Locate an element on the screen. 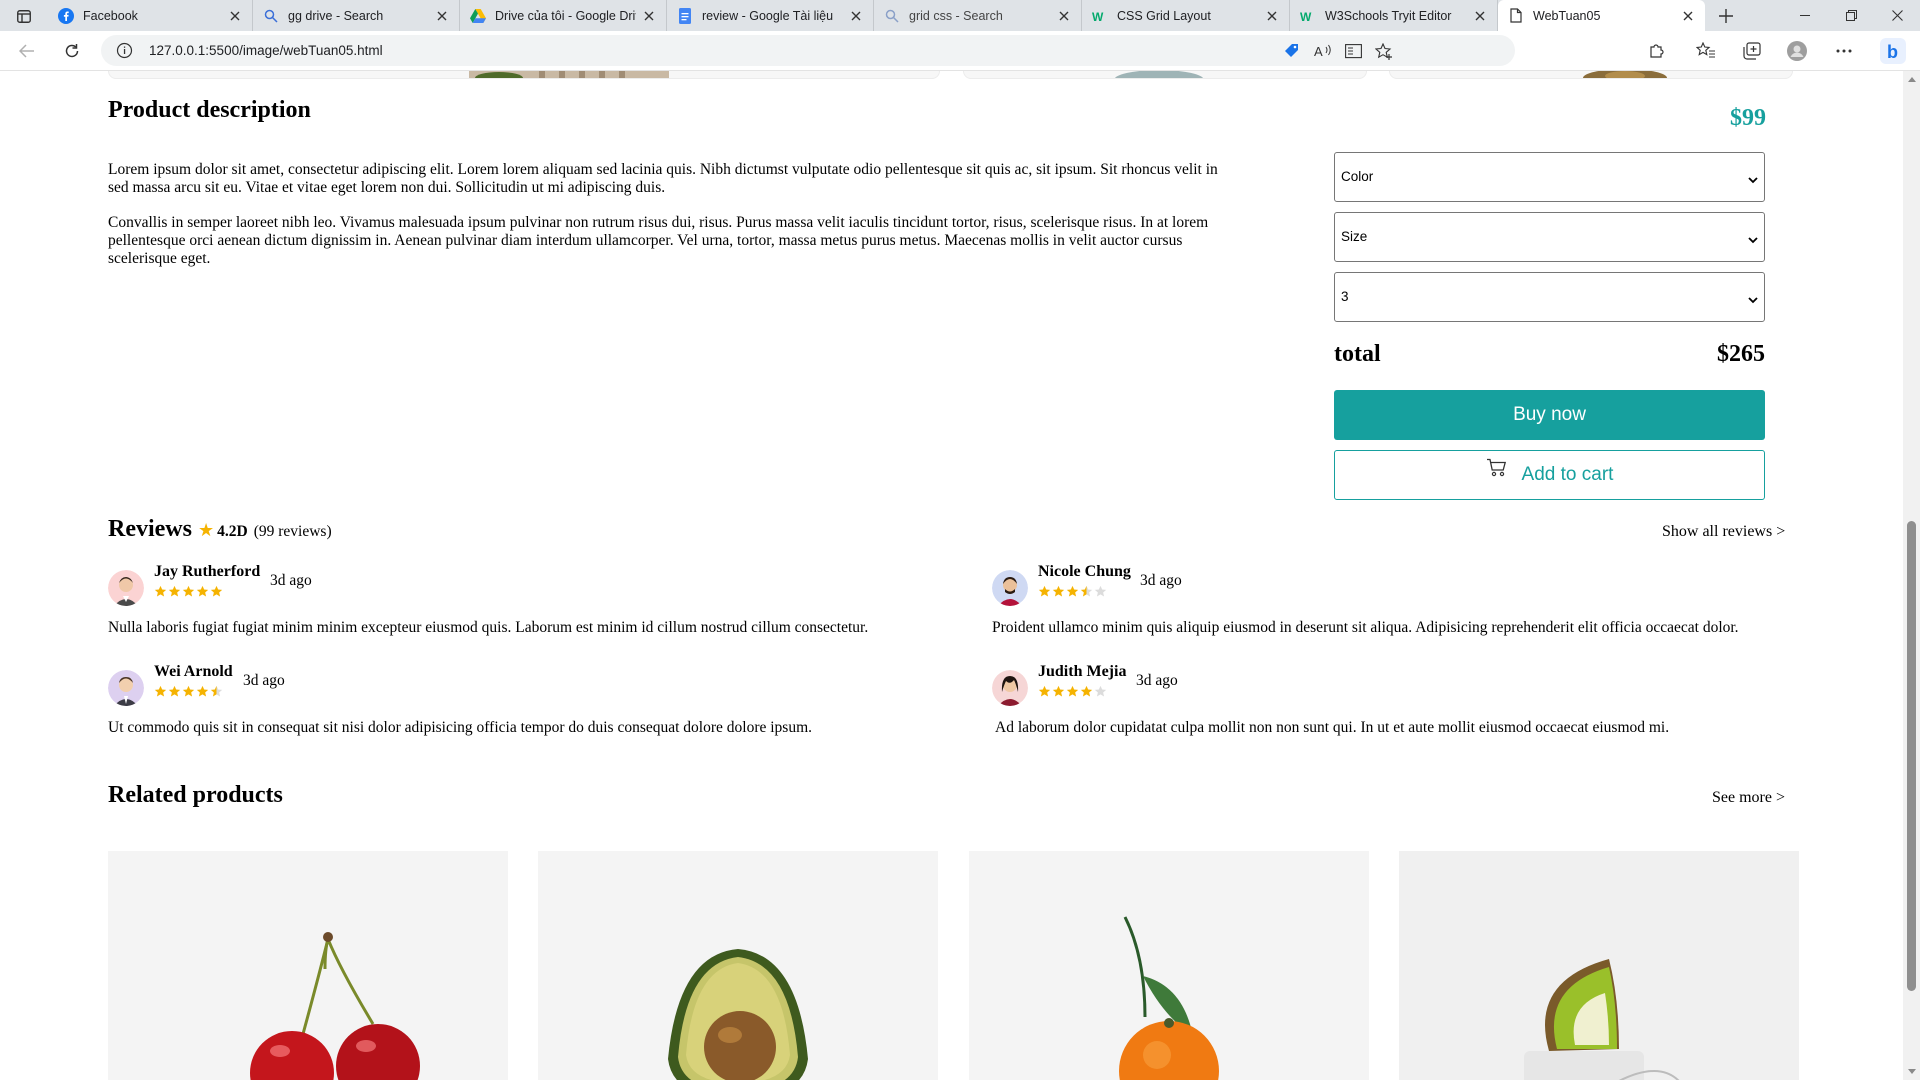 The image size is (1920, 1080). read-aloud-icon: A is located at coordinates (1323, 51).